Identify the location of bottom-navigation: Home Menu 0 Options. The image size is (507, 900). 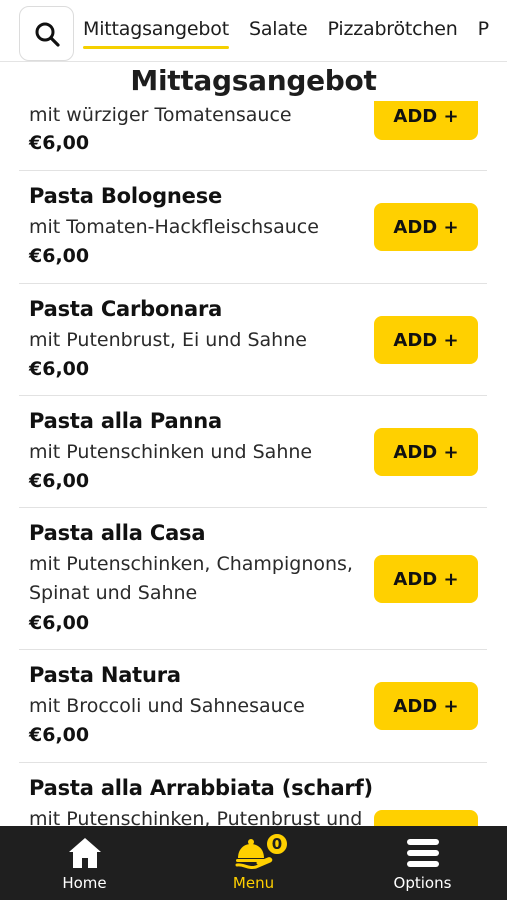
(253, 863).